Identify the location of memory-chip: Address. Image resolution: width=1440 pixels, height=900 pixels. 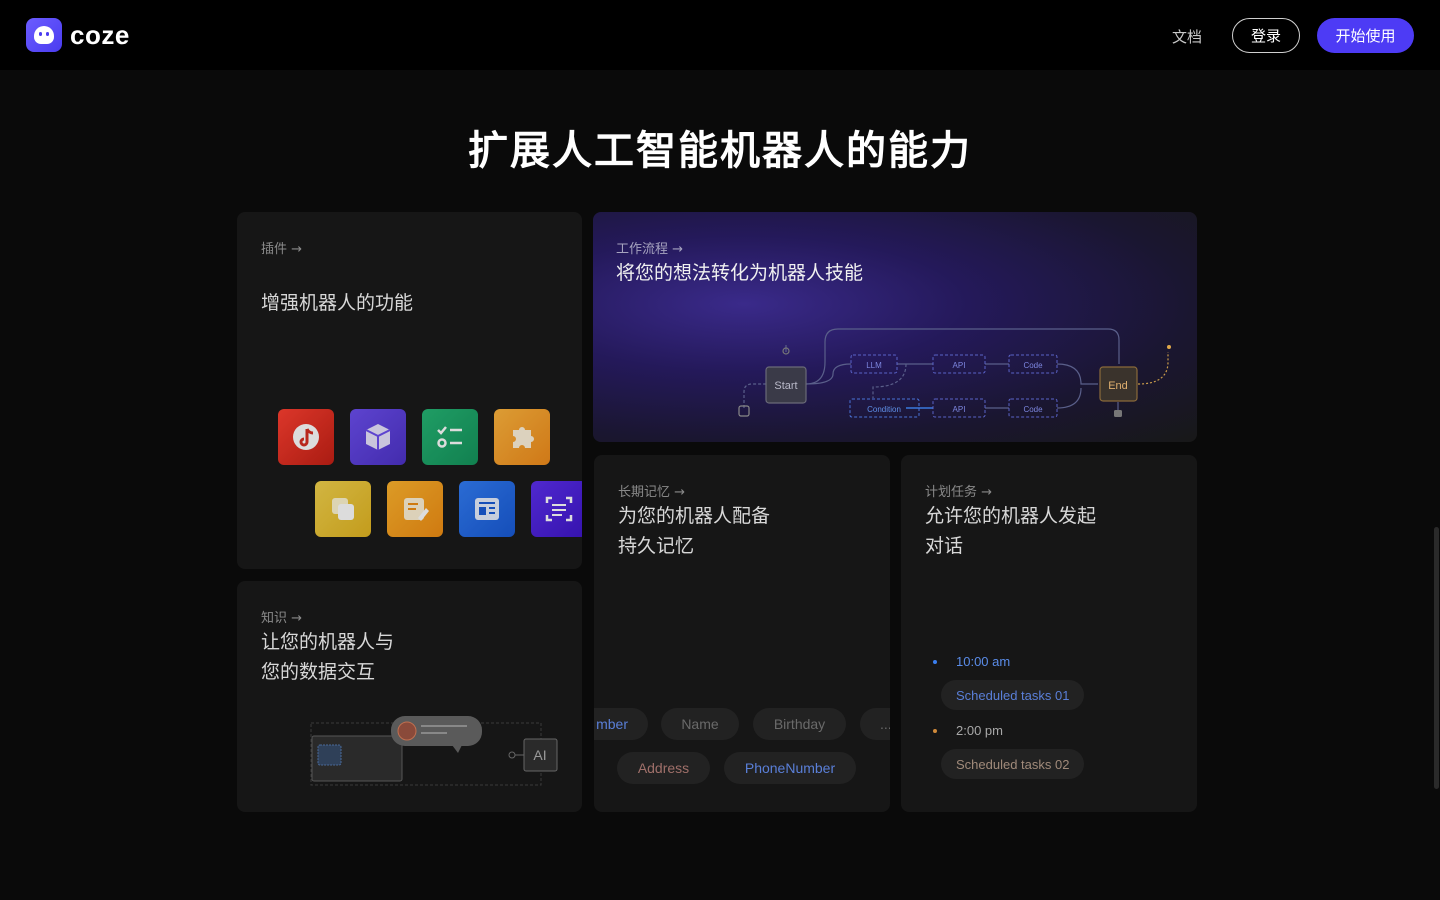
(663, 768).